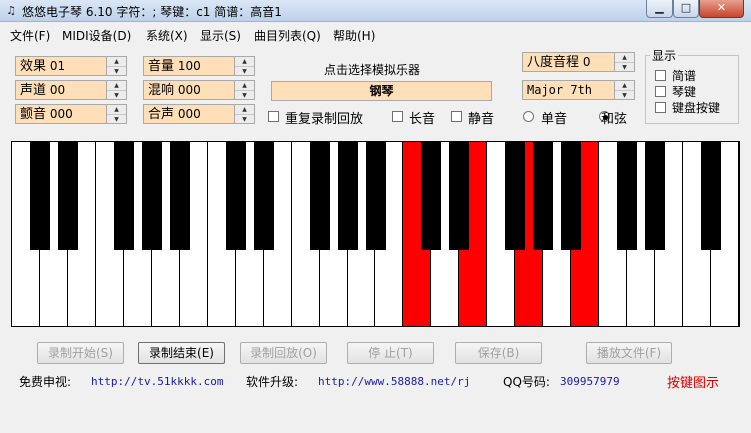  I want to click on stop-button: 停 止(T), so click(390, 353).